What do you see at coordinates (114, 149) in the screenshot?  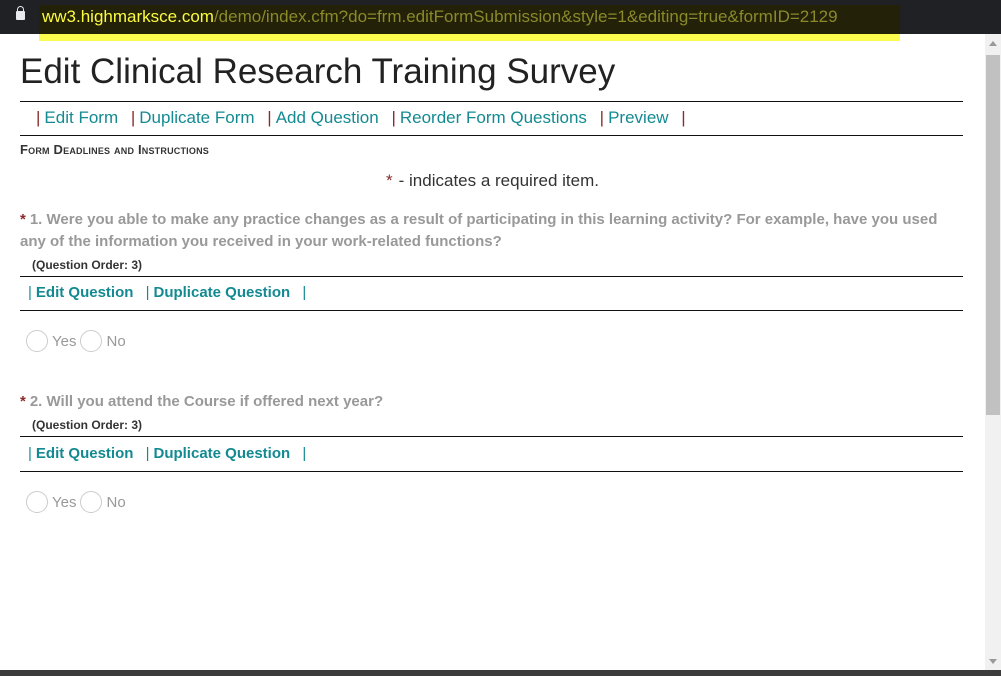 I see `section-title: Form Deadlines and Instructions` at bounding box center [114, 149].